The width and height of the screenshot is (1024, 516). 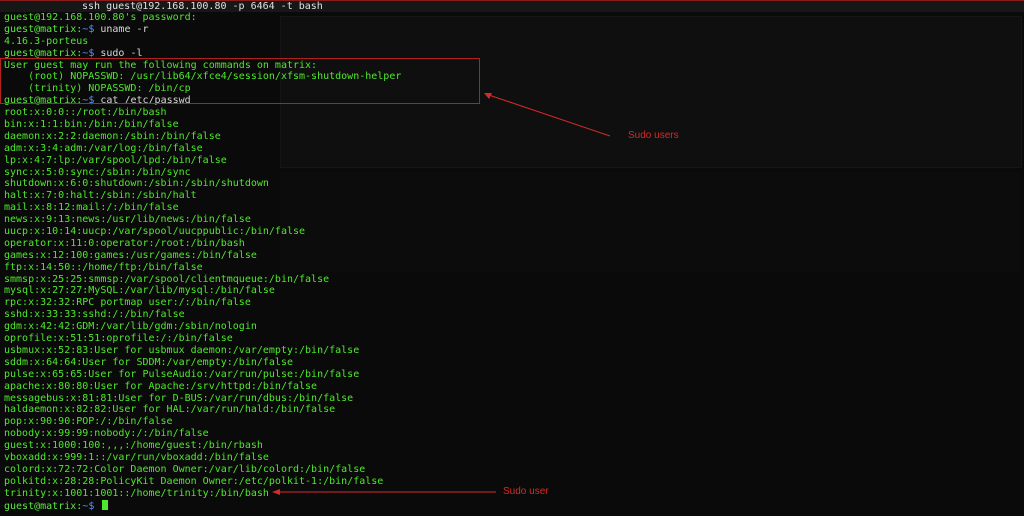 I want to click on sudo-users-arrow, so click(x=548, y=115).